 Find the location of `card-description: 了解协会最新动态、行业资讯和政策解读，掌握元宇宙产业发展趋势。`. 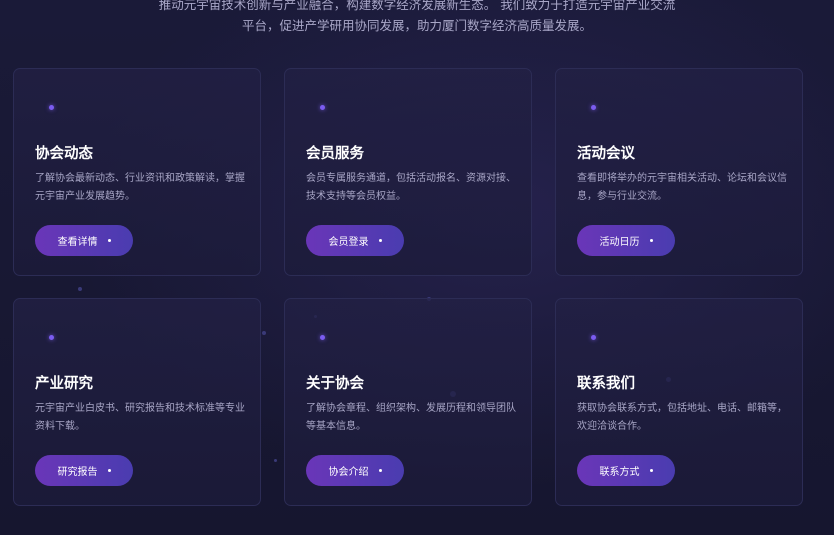

card-description: 了解协会最新动态、行业资讯和政策解读，掌握元宇宙产业发展趋势。 is located at coordinates (140, 187).